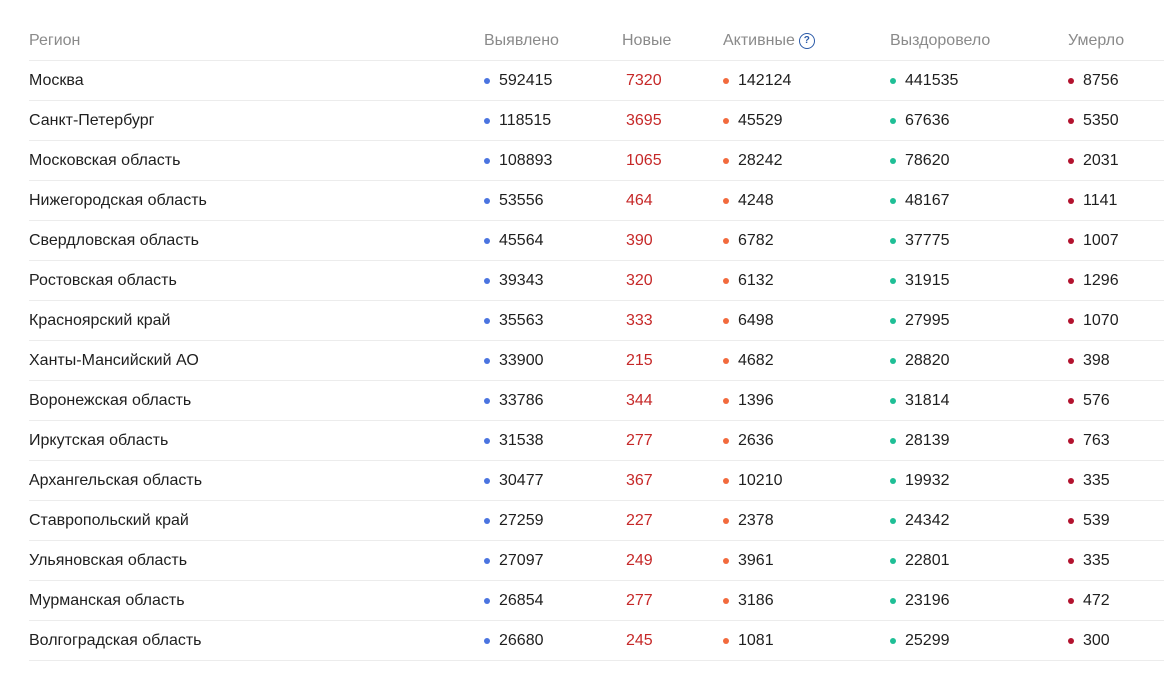  Describe the element at coordinates (1101, 320) in the screenshot. I see `died-count-value: 1070` at that location.